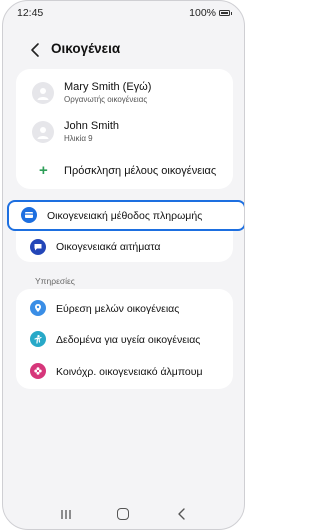 This screenshot has height=530, width=320. I want to click on shared-family-album-label: Κοινόχρ. οικογενειακό άλμπουμ, so click(129, 372).